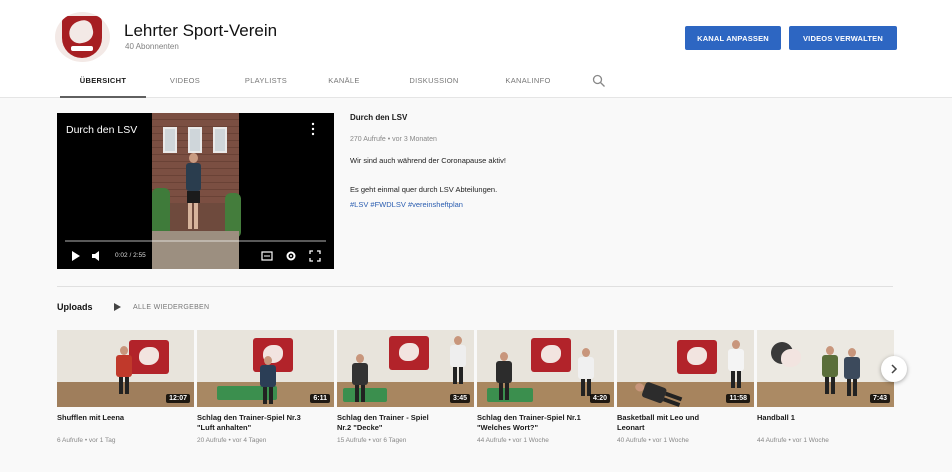  What do you see at coordinates (825, 423) in the screenshot?
I see `video-title: Handball 1` at bounding box center [825, 423].